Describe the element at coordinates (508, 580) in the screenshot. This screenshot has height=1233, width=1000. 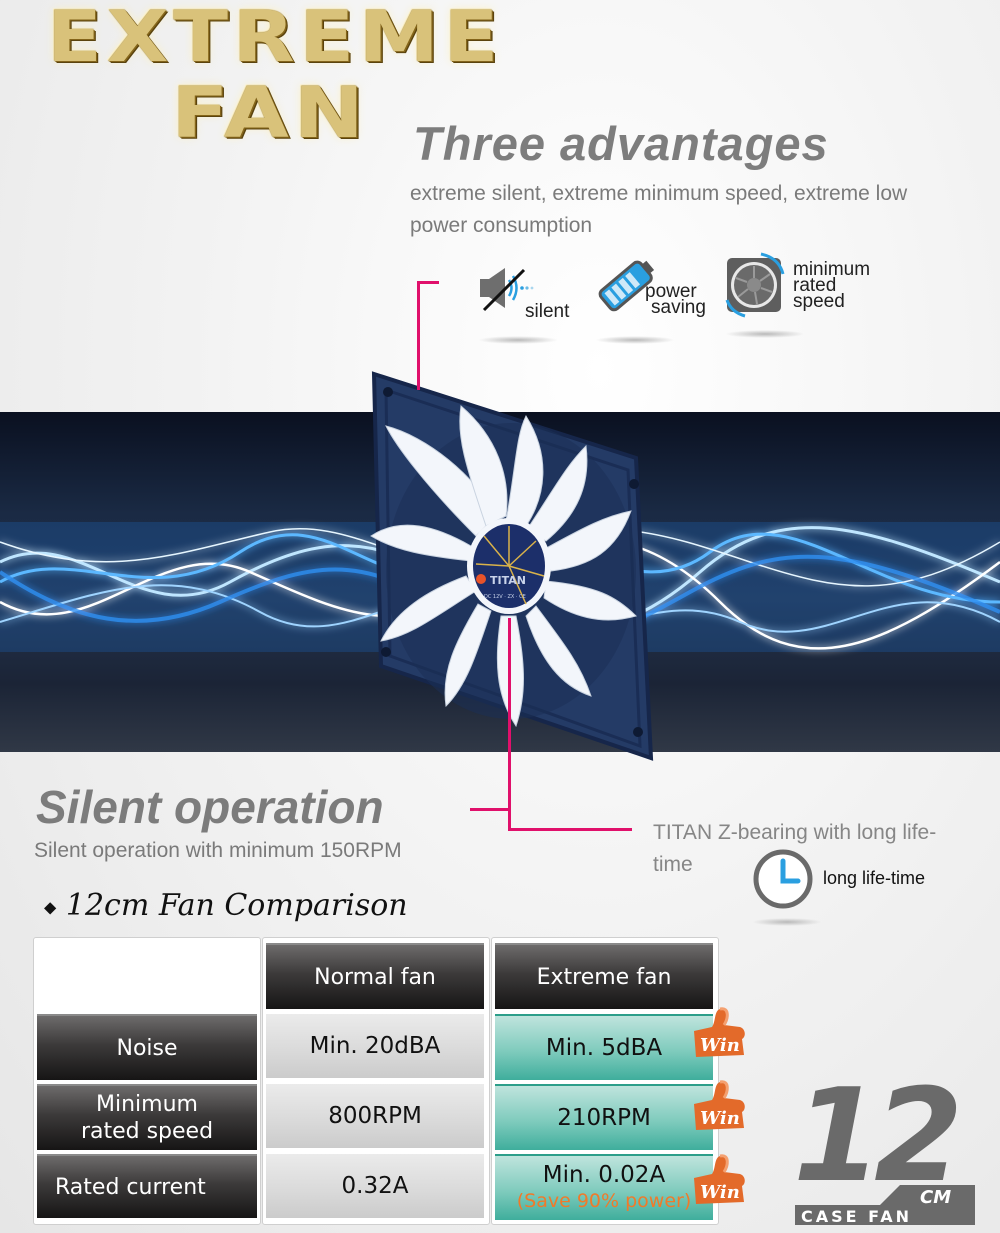
I see `fan-brand-text: TITAN` at that location.